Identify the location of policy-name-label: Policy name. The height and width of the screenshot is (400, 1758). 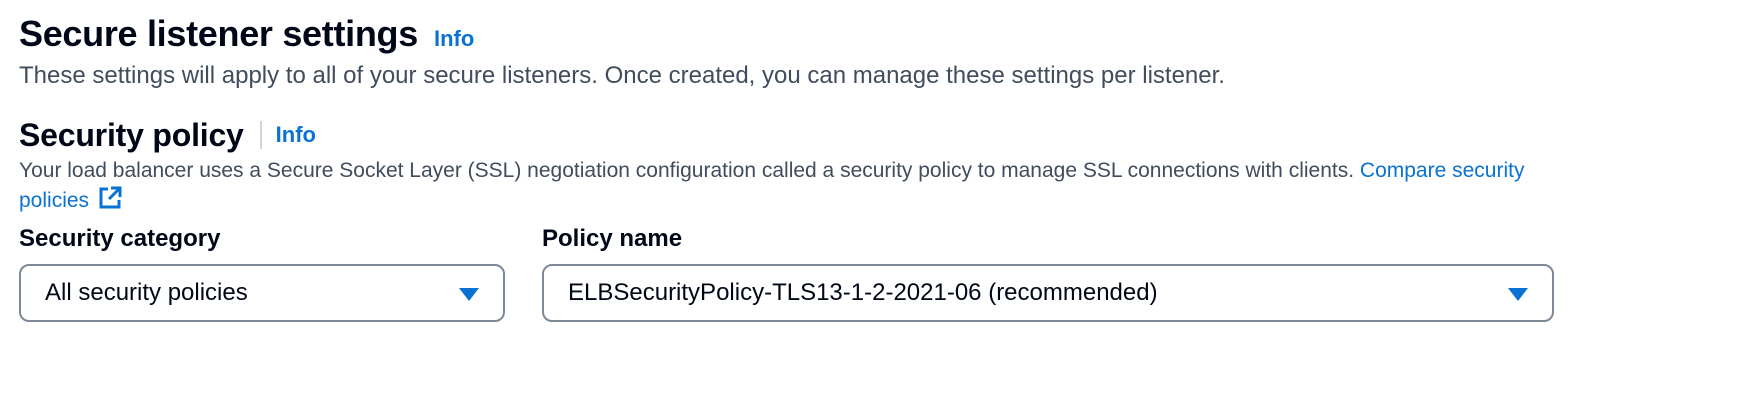
(612, 238).